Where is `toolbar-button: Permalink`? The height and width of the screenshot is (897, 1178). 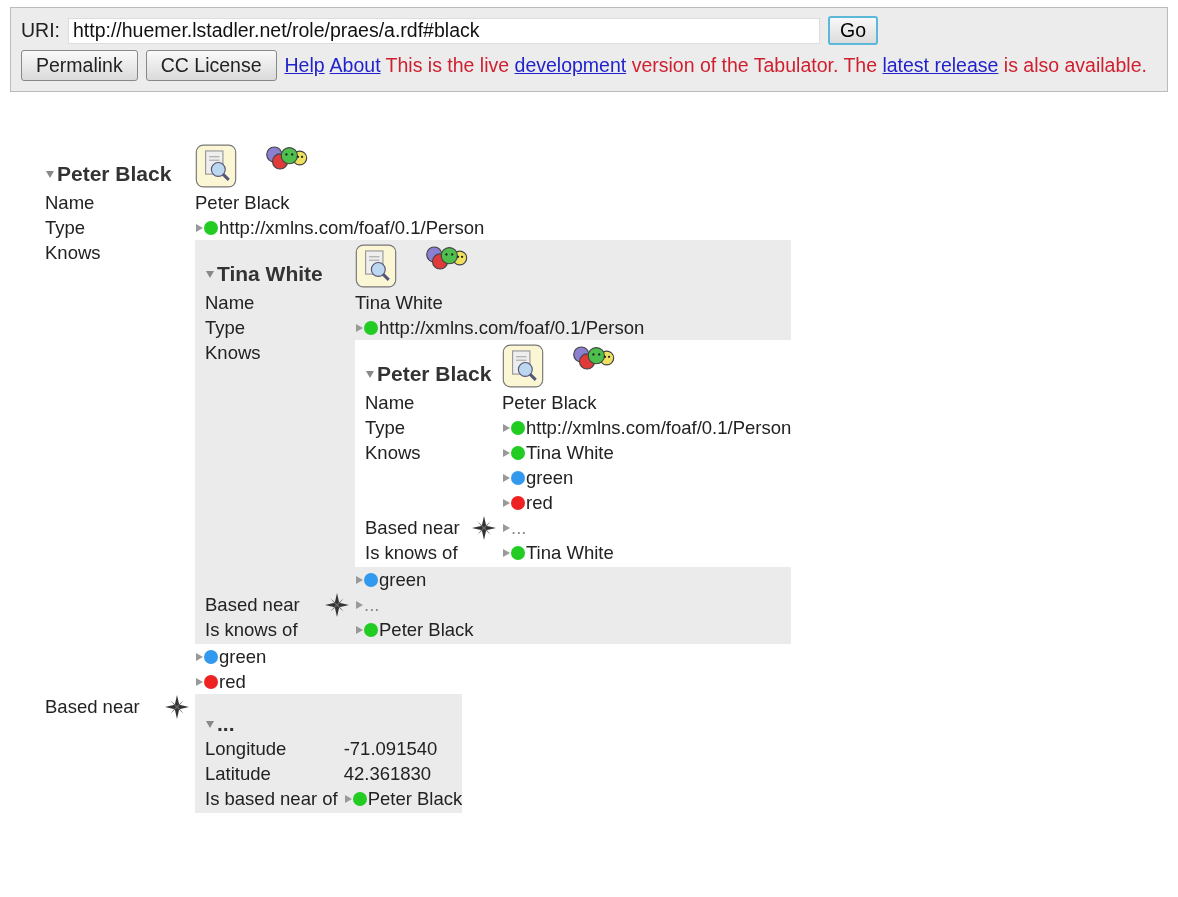
toolbar-button: Permalink is located at coordinates (79, 65).